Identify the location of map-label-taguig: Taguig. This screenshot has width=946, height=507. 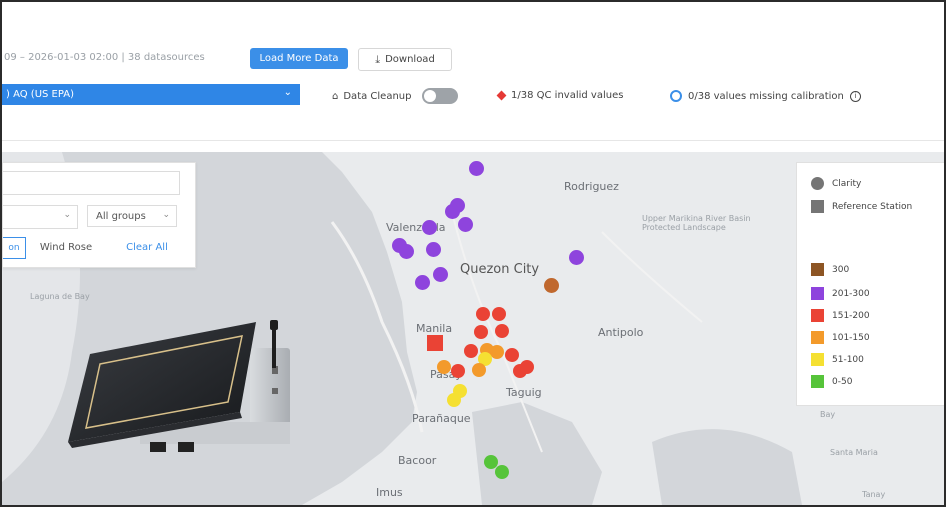
(524, 392).